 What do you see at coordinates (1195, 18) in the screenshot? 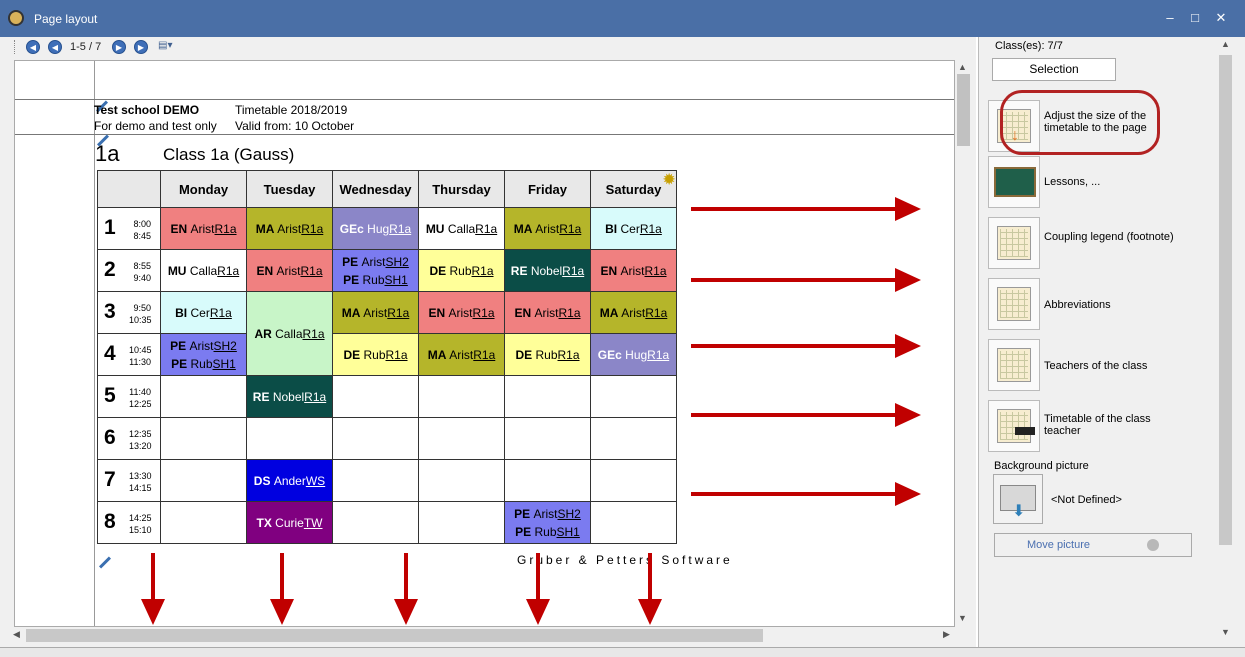
I see `maximize-button: □` at bounding box center [1195, 18].